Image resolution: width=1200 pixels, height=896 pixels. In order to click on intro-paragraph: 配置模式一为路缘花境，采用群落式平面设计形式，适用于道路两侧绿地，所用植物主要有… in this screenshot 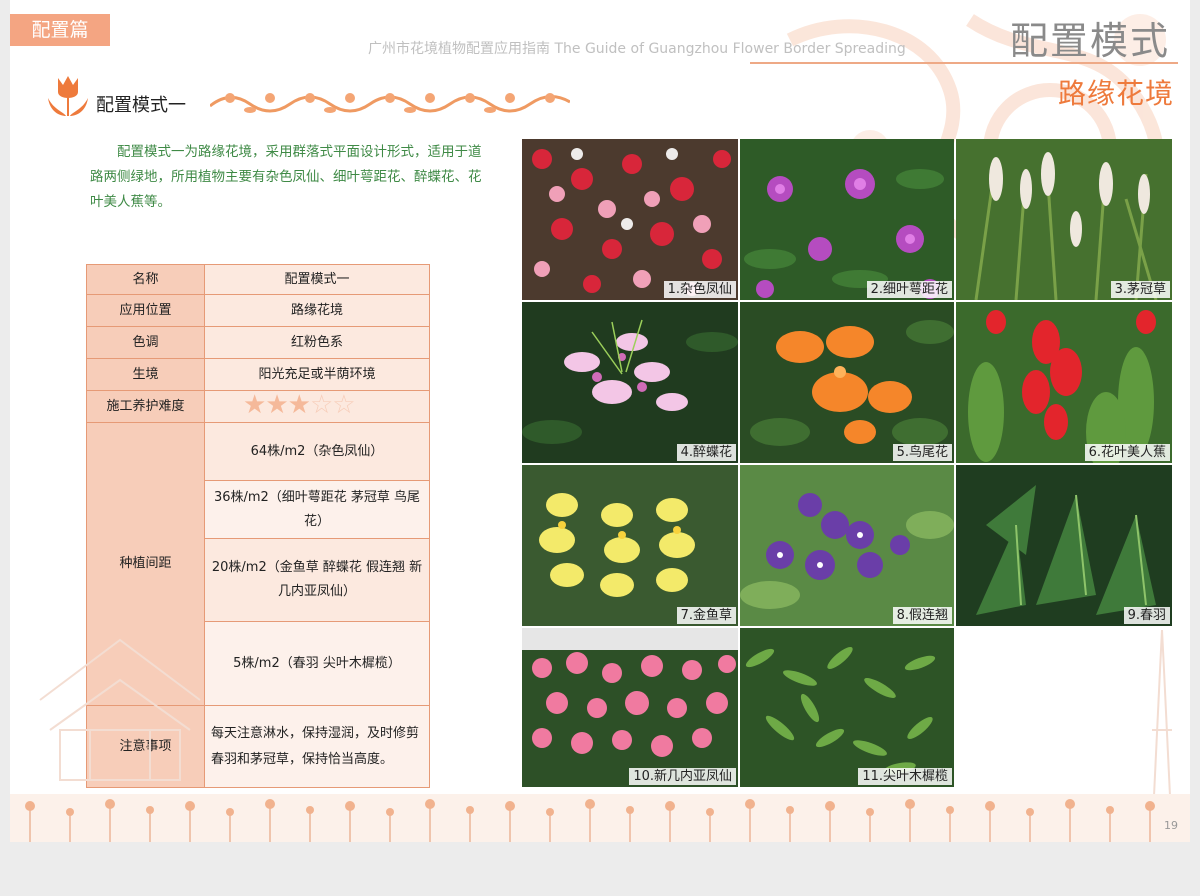, I will do `click(286, 177)`.